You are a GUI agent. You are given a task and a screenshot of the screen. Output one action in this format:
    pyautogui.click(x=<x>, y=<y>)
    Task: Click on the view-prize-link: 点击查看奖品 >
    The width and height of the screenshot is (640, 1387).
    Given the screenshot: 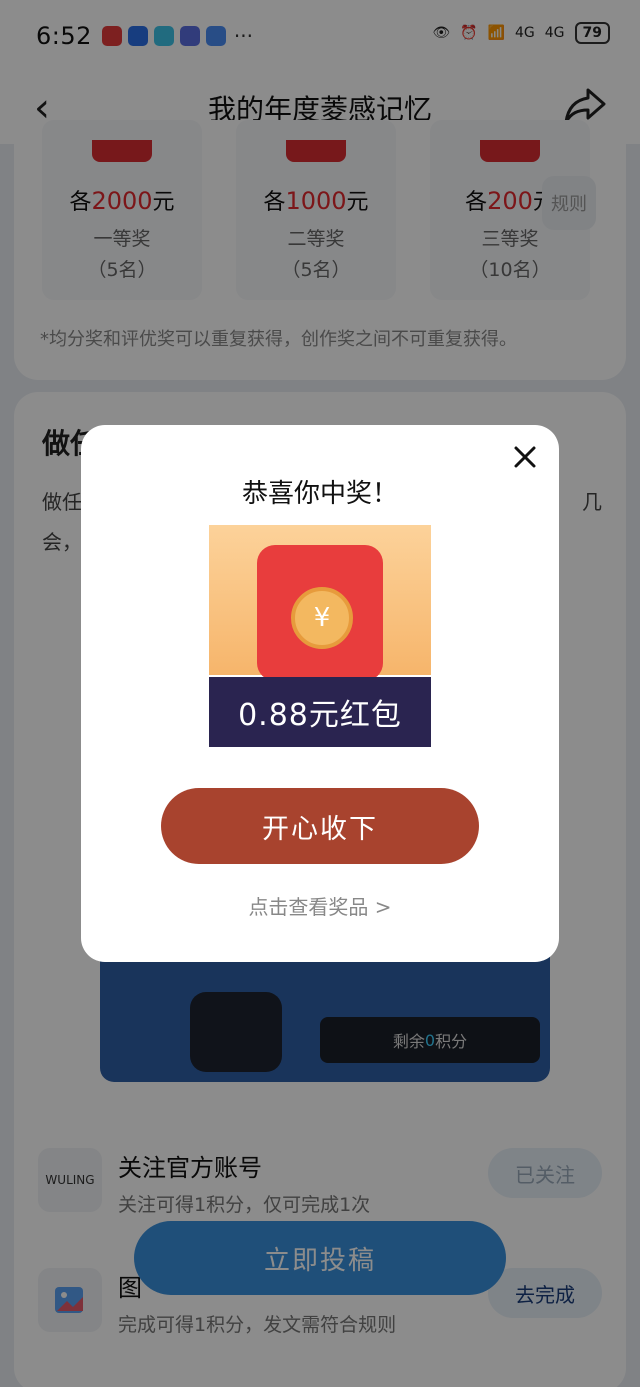 What is the action you would take?
    pyautogui.click(x=320, y=905)
    